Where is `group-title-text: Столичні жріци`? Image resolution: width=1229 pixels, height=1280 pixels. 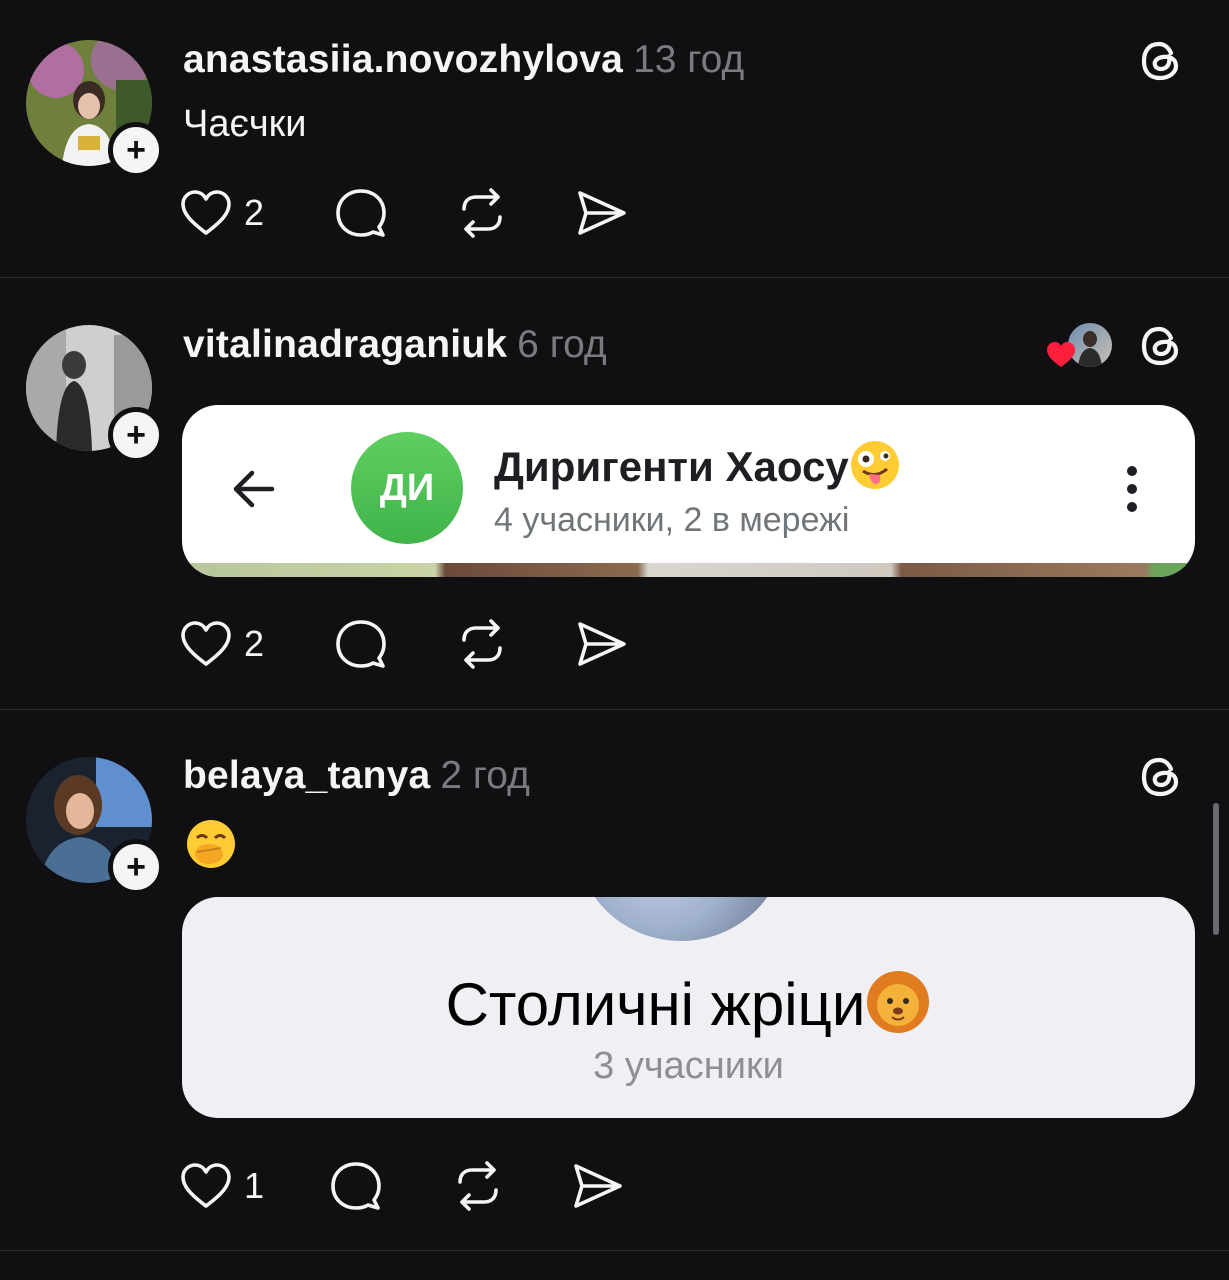 group-title-text: Столичні жріци is located at coordinates (655, 1004).